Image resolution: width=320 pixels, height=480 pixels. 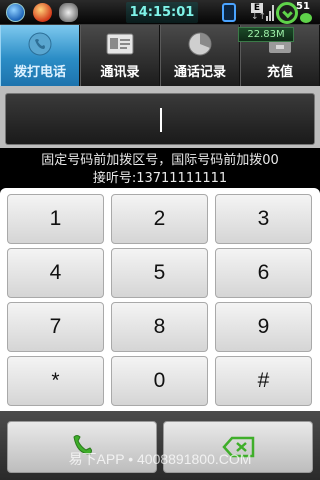 I want to click on dial-number-input, so click(x=160, y=119).